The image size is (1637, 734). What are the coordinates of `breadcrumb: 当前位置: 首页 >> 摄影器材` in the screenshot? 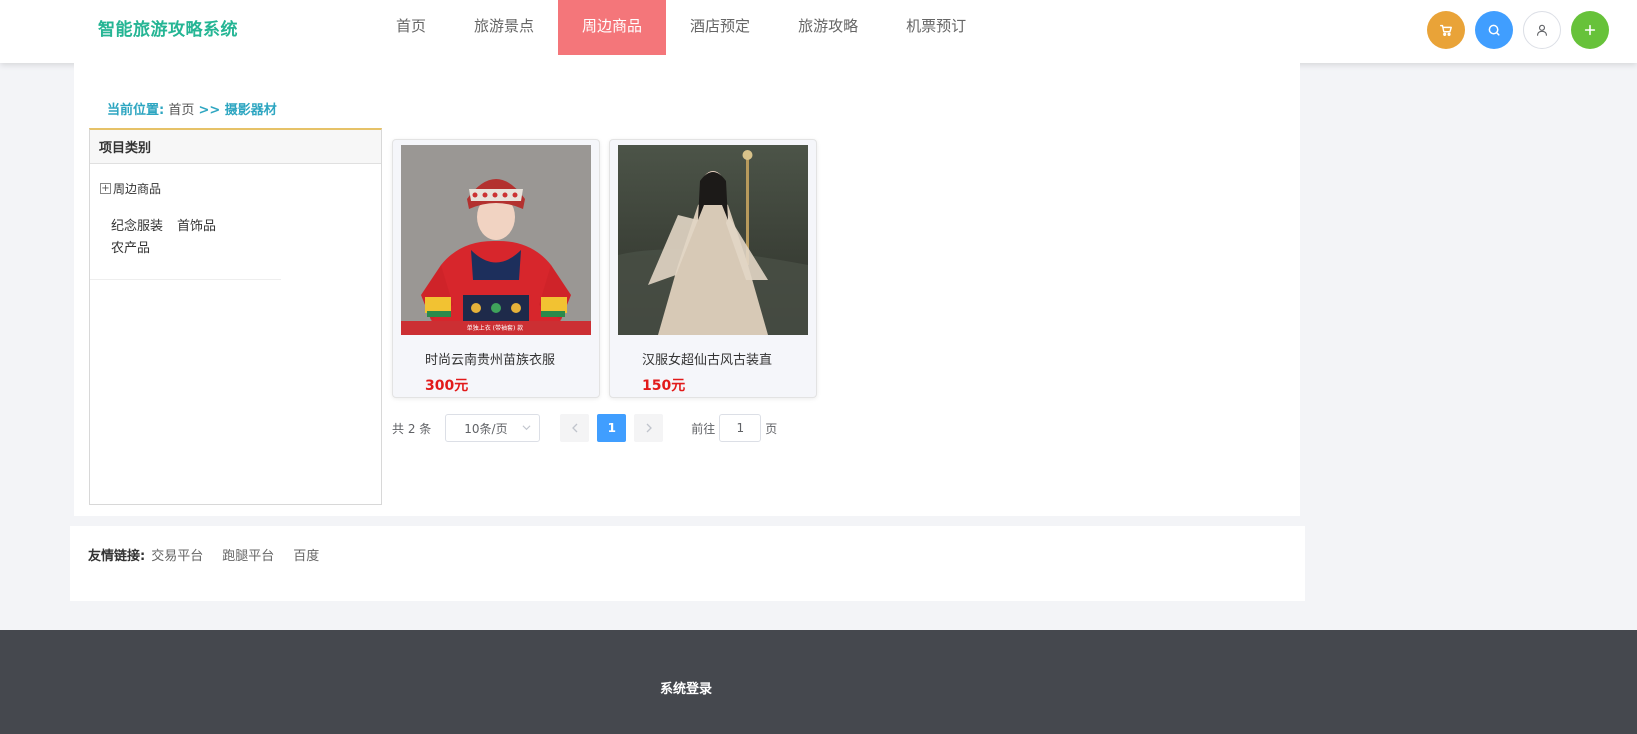 It's located at (192, 108).